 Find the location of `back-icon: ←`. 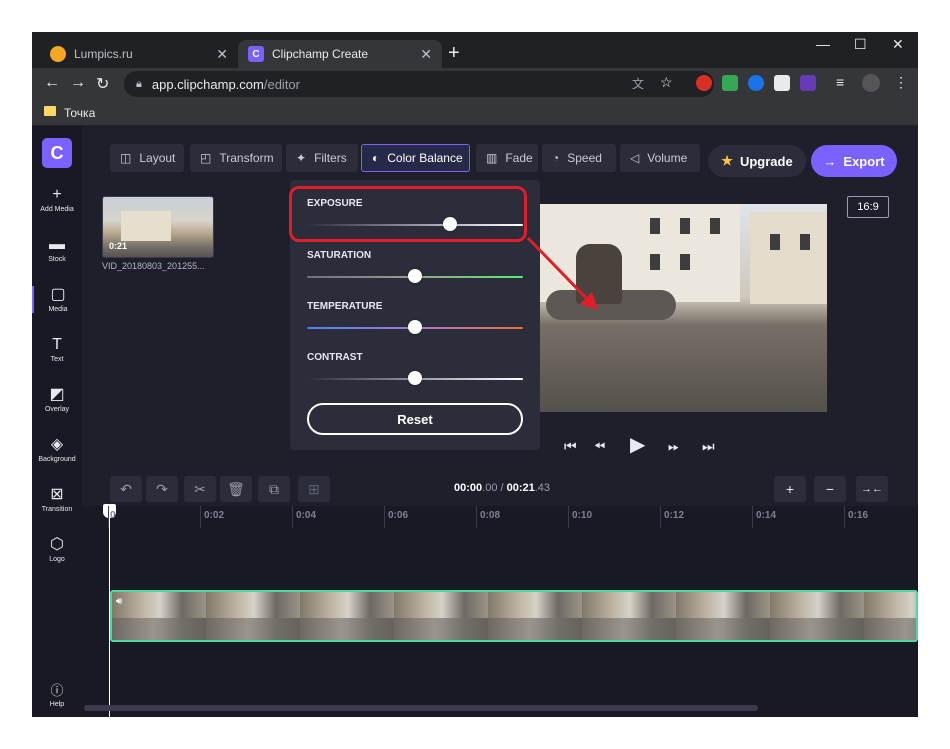

back-icon: ← is located at coordinates (52, 83).